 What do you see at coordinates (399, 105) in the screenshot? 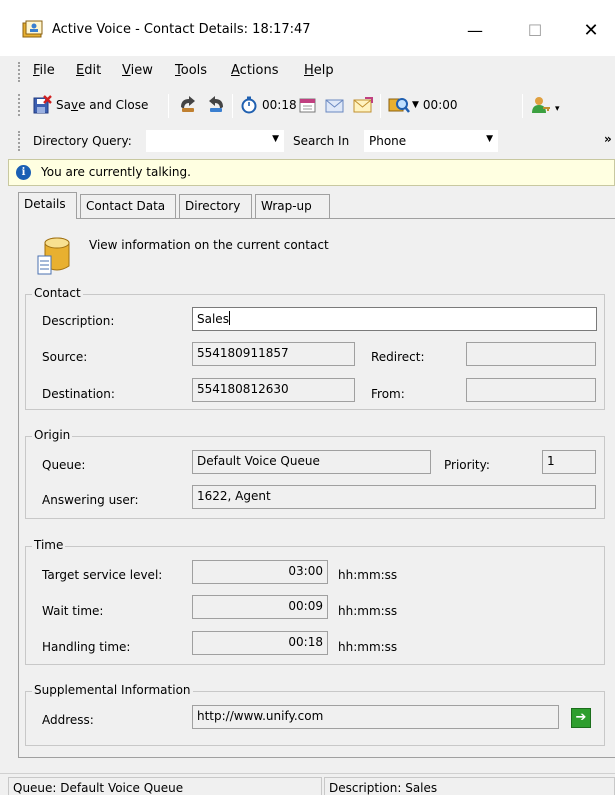
I see `find-contact-icon` at bounding box center [399, 105].